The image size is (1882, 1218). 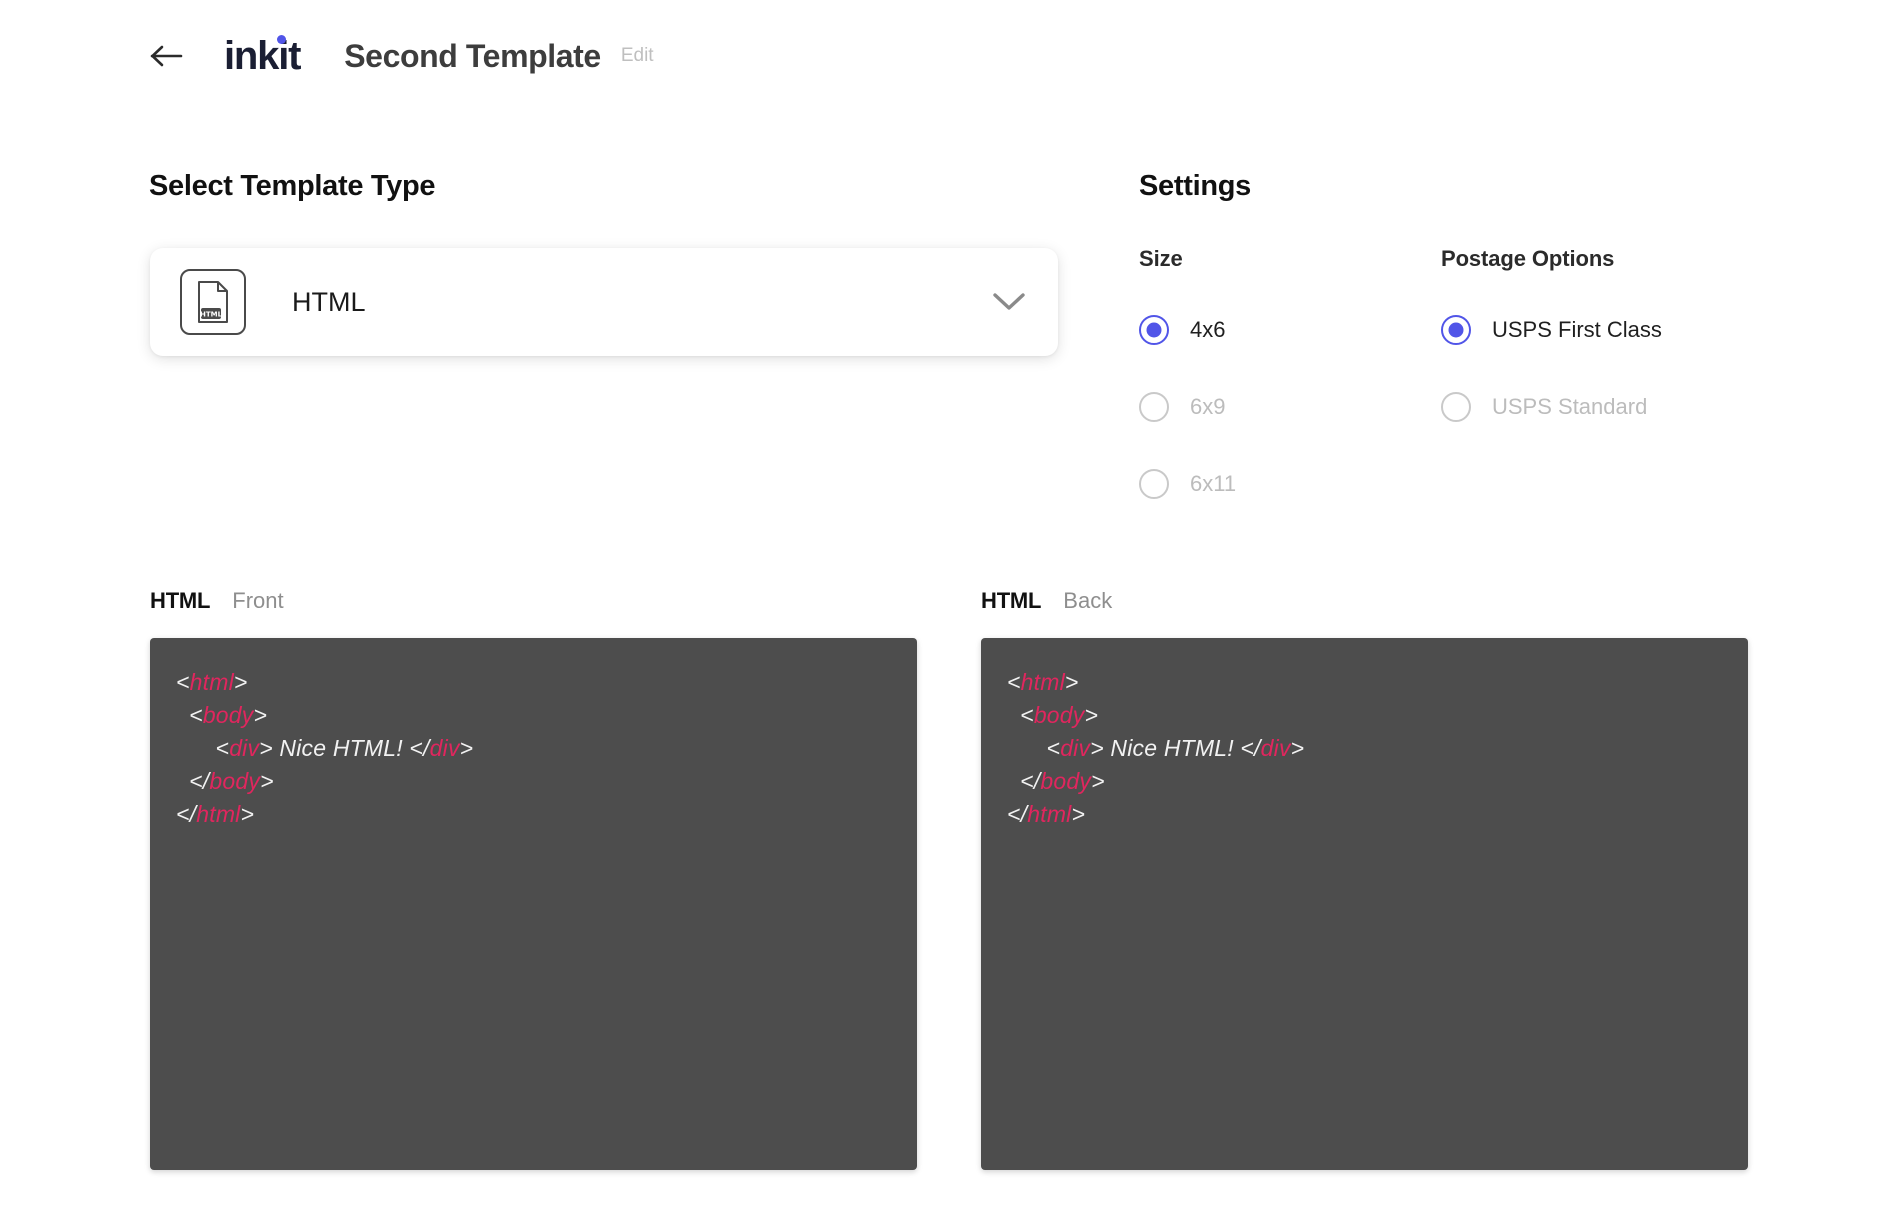 What do you see at coordinates (258, 600) in the screenshot?
I see `editor-side-label: Front` at bounding box center [258, 600].